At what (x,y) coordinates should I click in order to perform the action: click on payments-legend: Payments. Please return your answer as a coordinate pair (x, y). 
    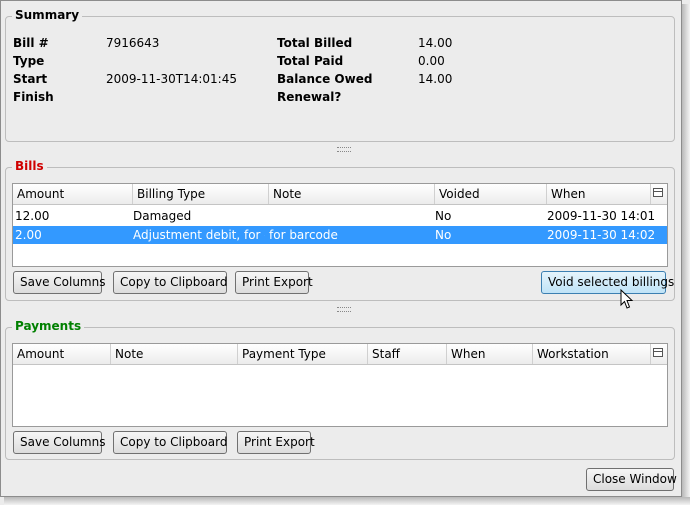
    Looking at the image, I should click on (48, 326).